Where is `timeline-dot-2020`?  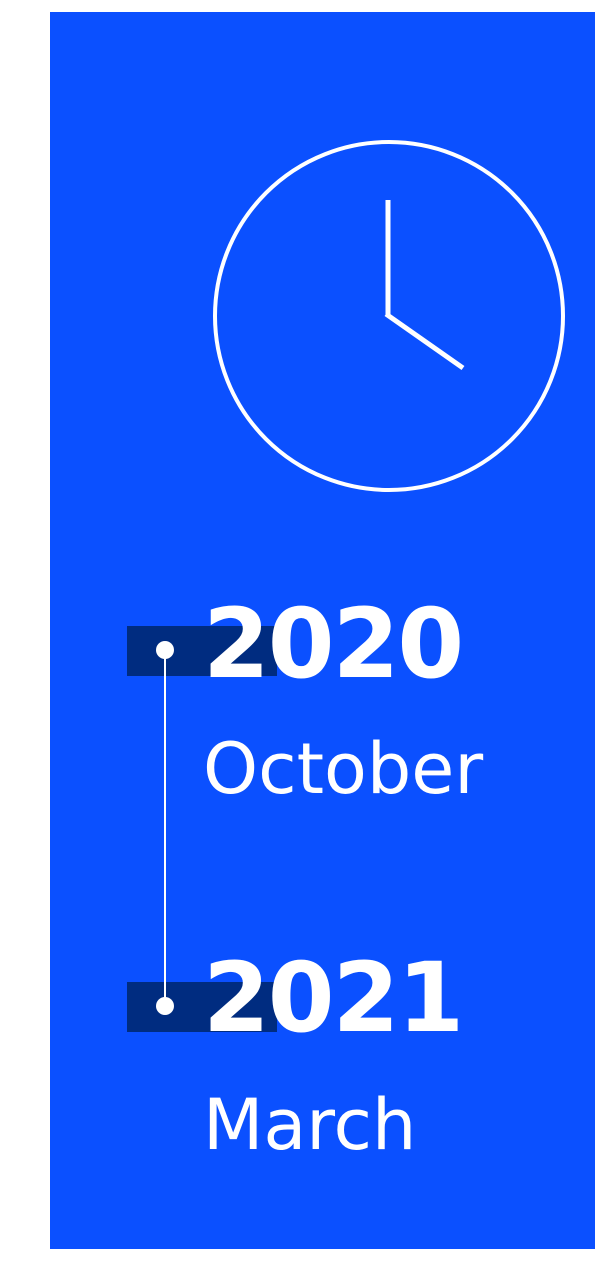
timeline-dot-2020 is located at coordinates (165, 650).